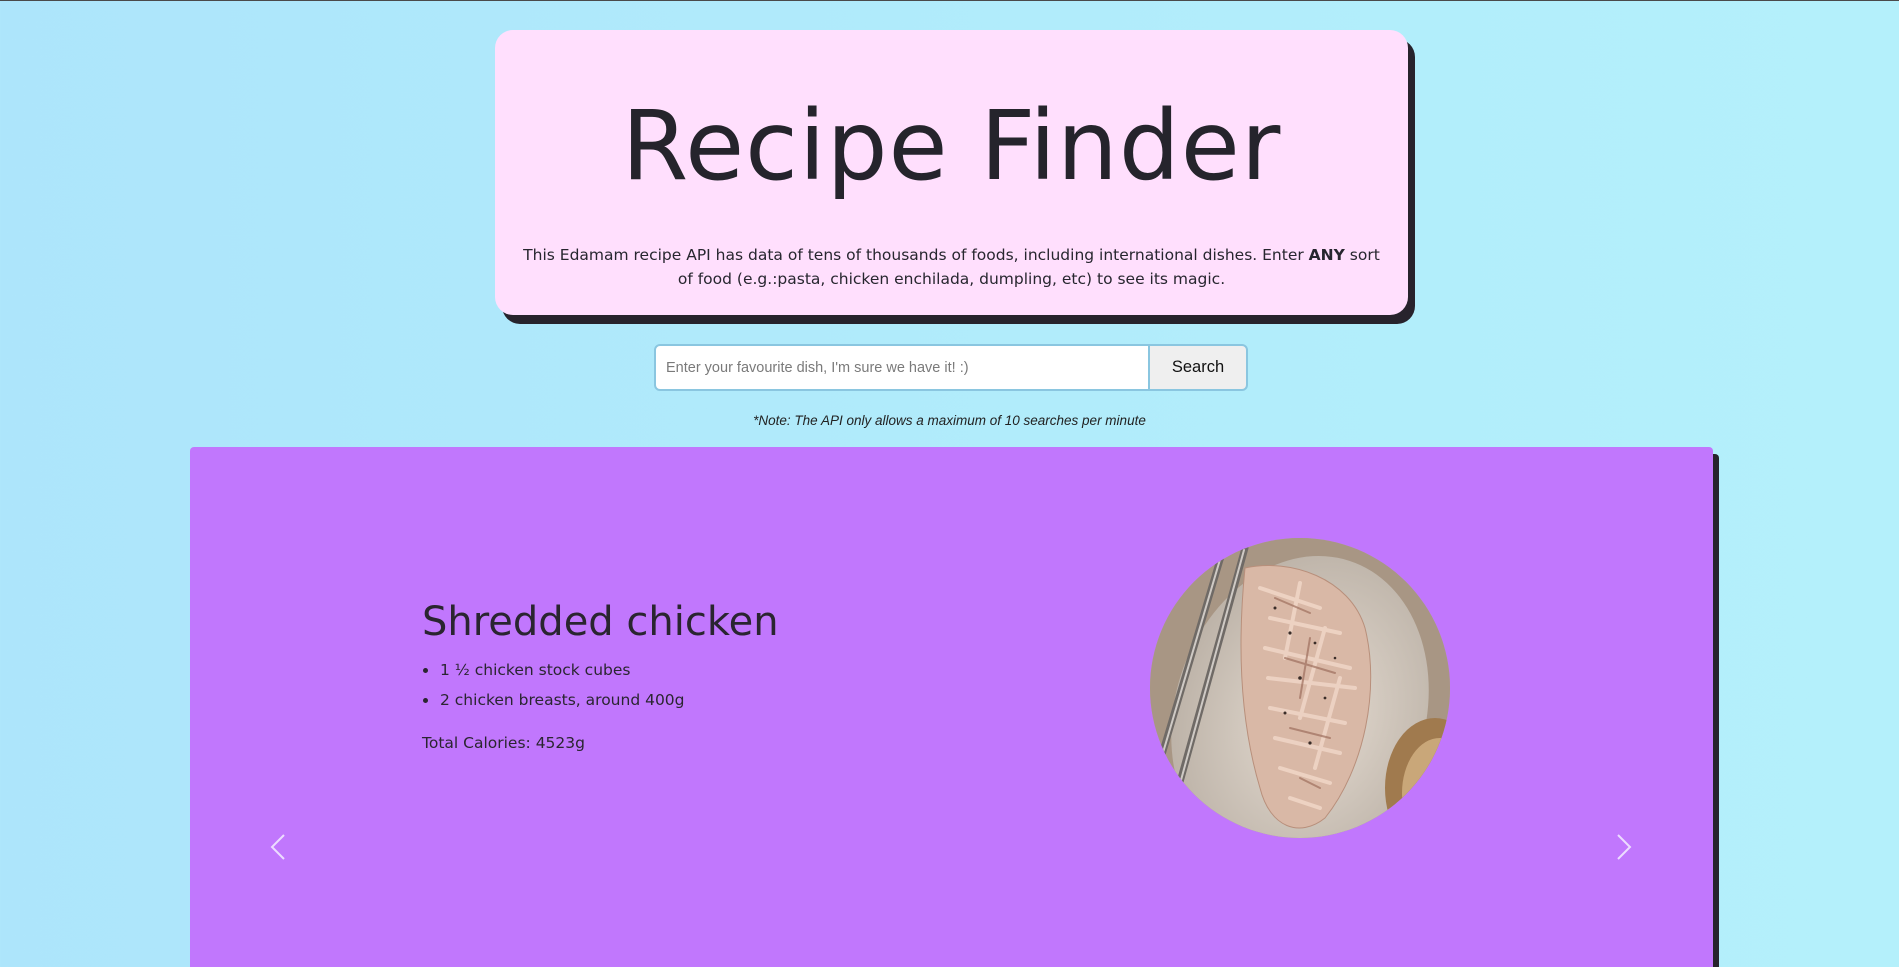  Describe the element at coordinates (1326, 255) in the screenshot. I see `description-emphasis: ANY` at that location.